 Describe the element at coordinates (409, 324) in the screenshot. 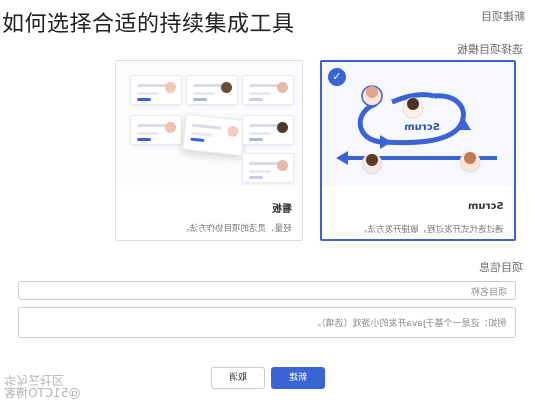

I see `project-description-placeholder: 例如：这是一个基于Java开发的小游戏（选填）。` at that location.